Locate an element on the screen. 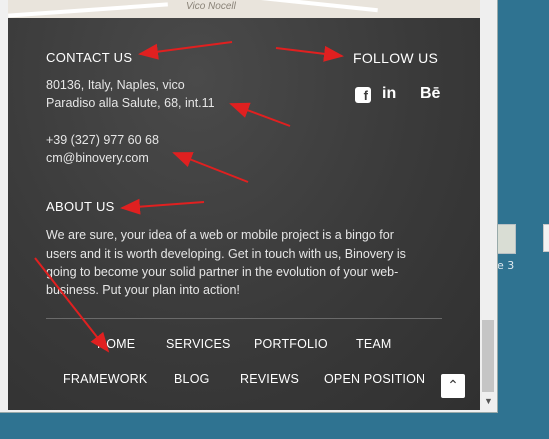  arrow-to-email is located at coordinates (210, 167).